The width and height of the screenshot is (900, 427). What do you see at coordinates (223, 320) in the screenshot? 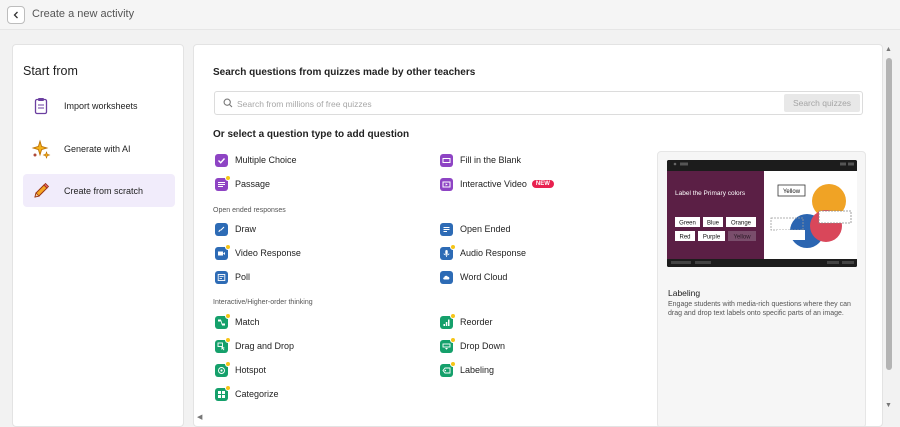
I see `match-icon` at bounding box center [223, 320].